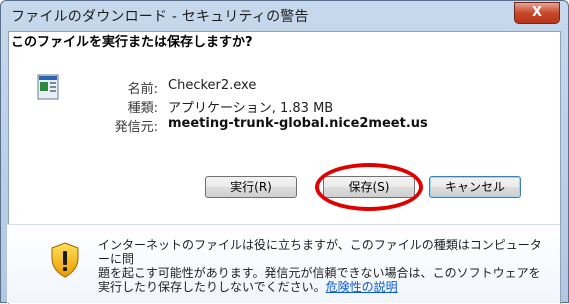 This screenshot has height=304, width=569. What do you see at coordinates (212, 287) in the screenshot?
I see `warning-line-3-text: 実行したり保存したりしないでください。` at bounding box center [212, 287].